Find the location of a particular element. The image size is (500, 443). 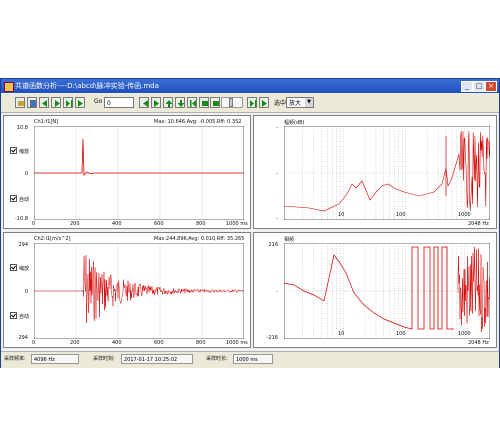

go-input: 0 is located at coordinates (119, 102).